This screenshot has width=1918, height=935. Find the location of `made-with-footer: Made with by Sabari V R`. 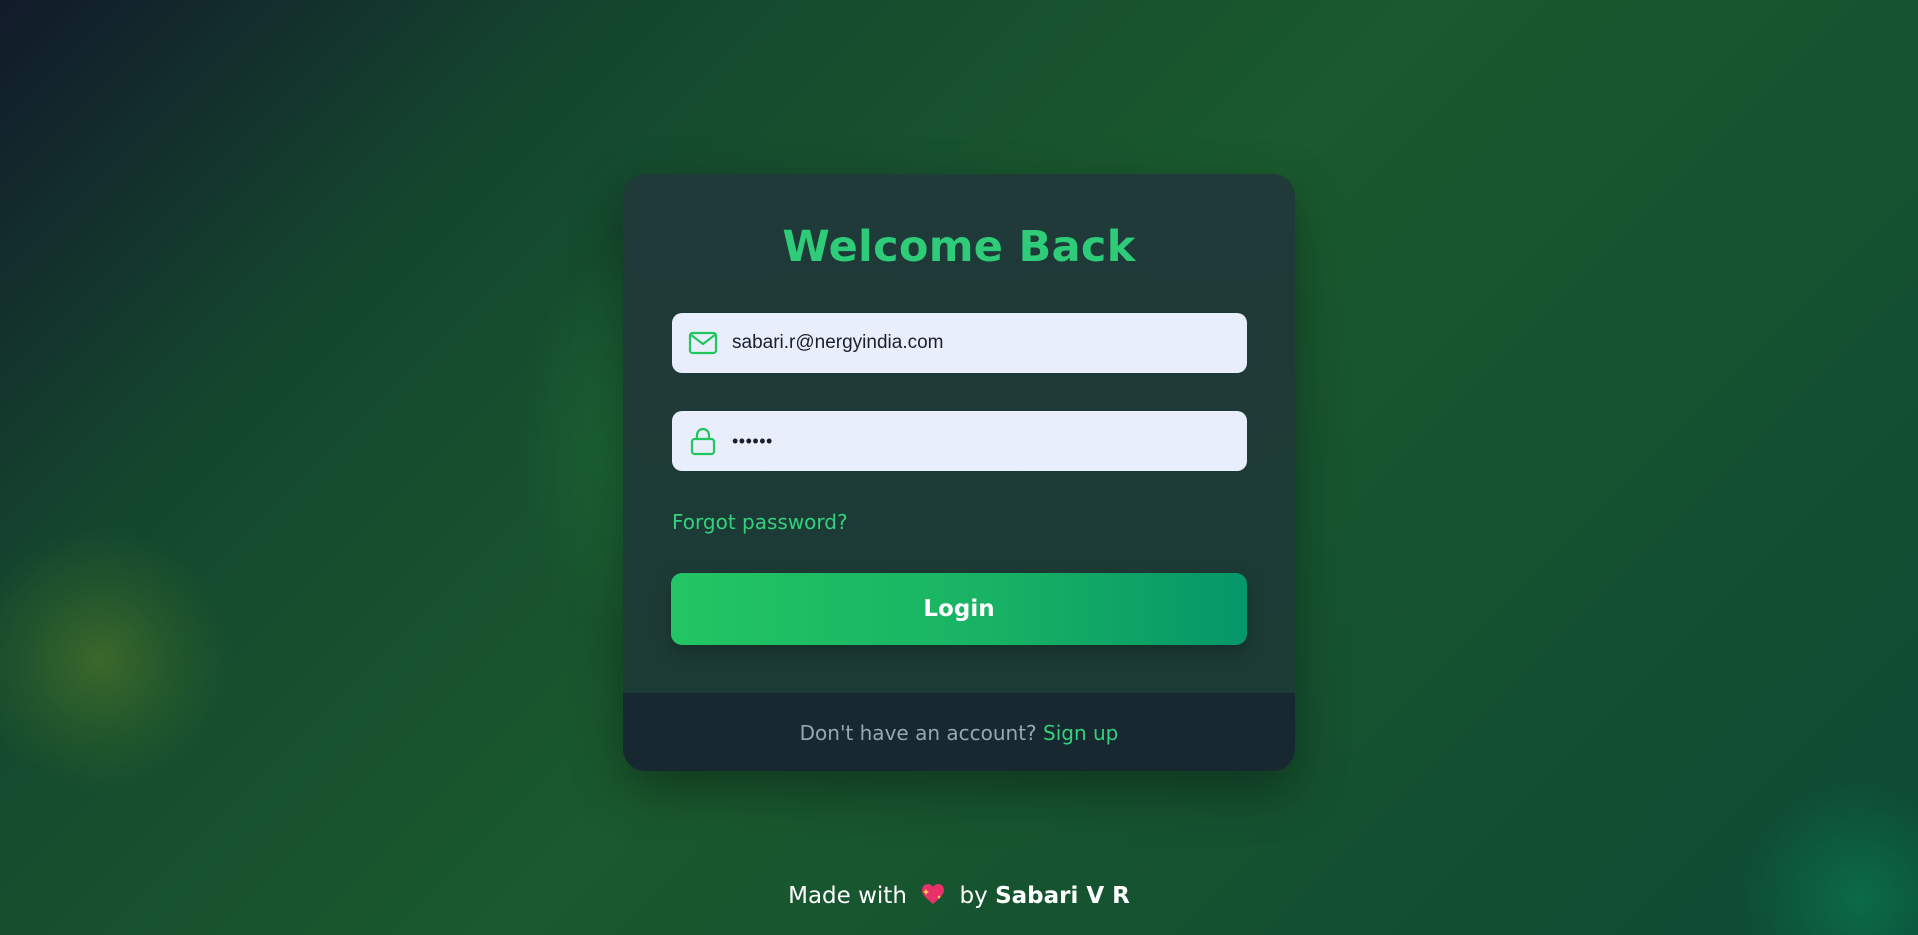

made-with-footer: Made with by Sabari V R is located at coordinates (959, 897).